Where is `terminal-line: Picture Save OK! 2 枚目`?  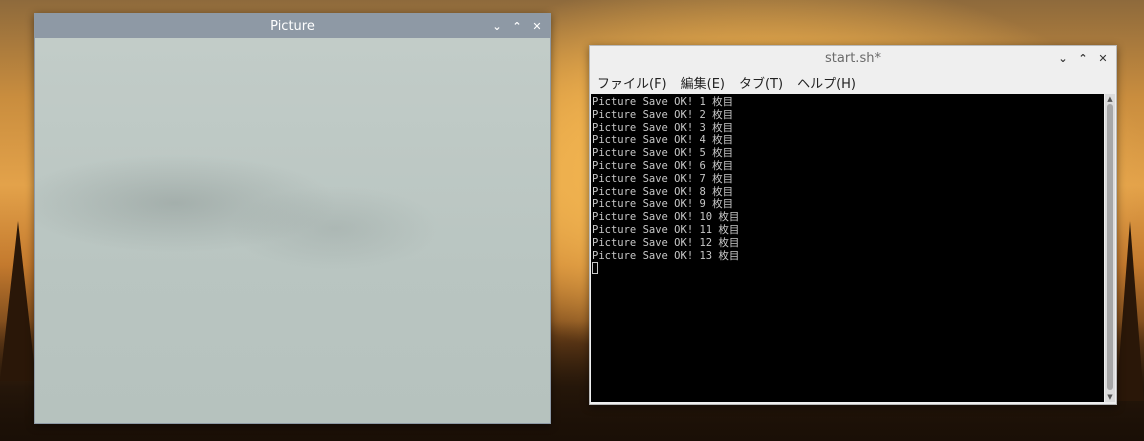
terminal-line: Picture Save OK! 2 枚目 is located at coordinates (663, 114).